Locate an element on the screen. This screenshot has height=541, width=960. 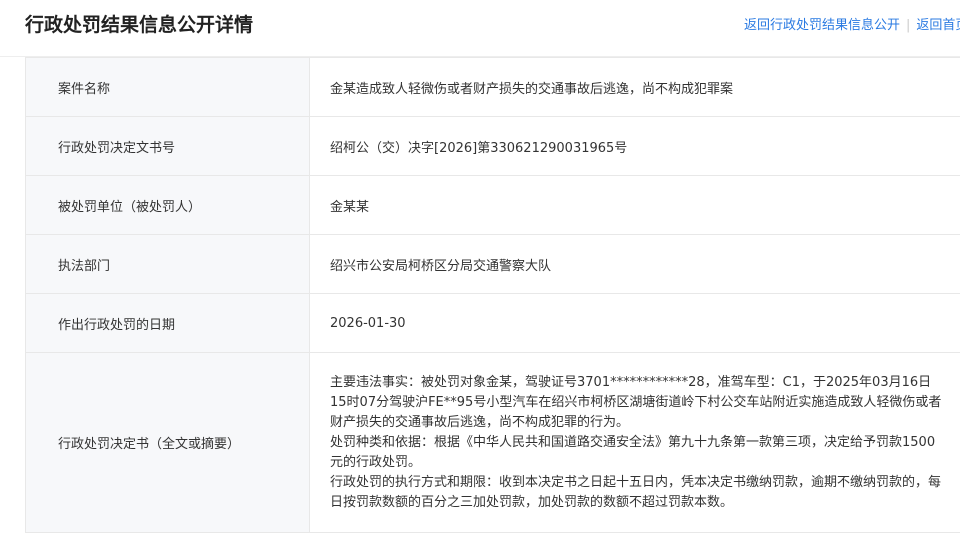
table-row: 执法部门 绍兴市公安局柯桥区分局交通警察大队 is located at coordinates (492, 264).